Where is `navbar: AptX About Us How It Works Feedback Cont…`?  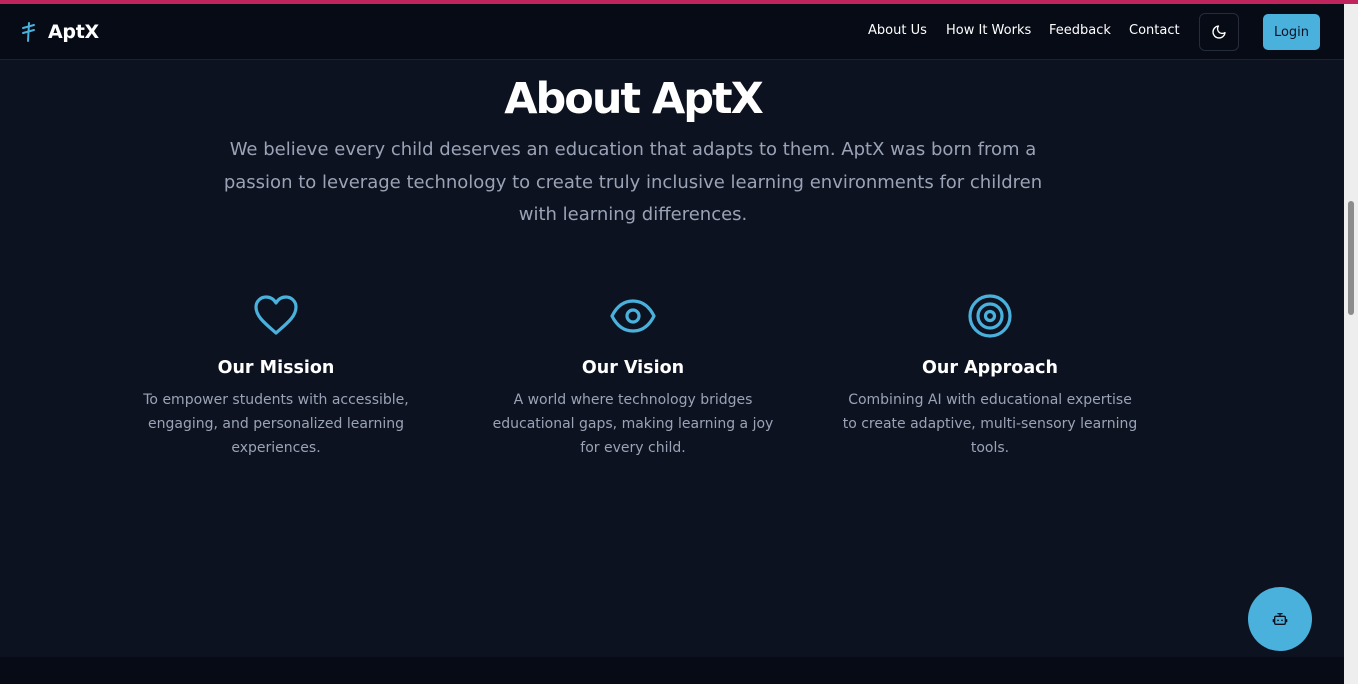 navbar: AptX About Us How It Works Feedback Cont… is located at coordinates (672, 32).